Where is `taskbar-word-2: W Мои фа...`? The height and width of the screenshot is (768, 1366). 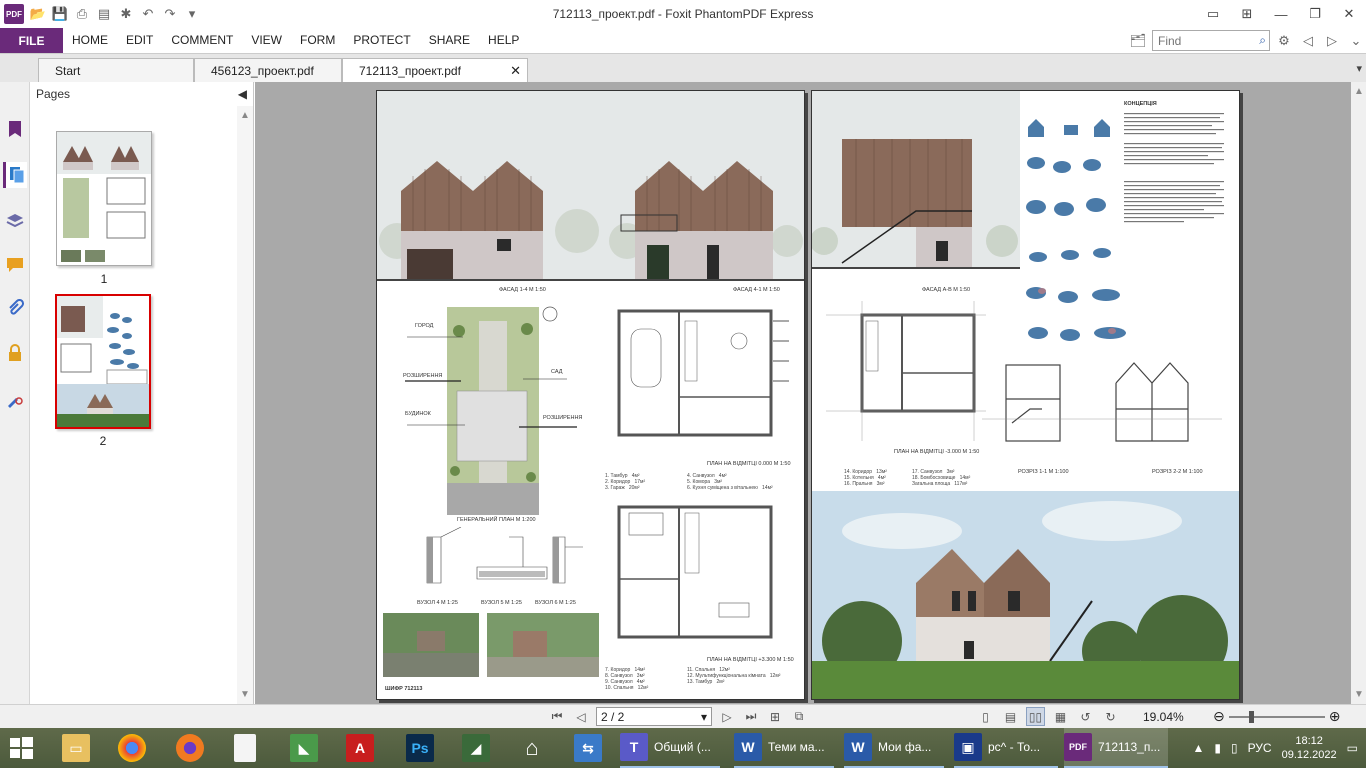
taskbar-word-2: W Мои фа... is located at coordinates (894, 748).